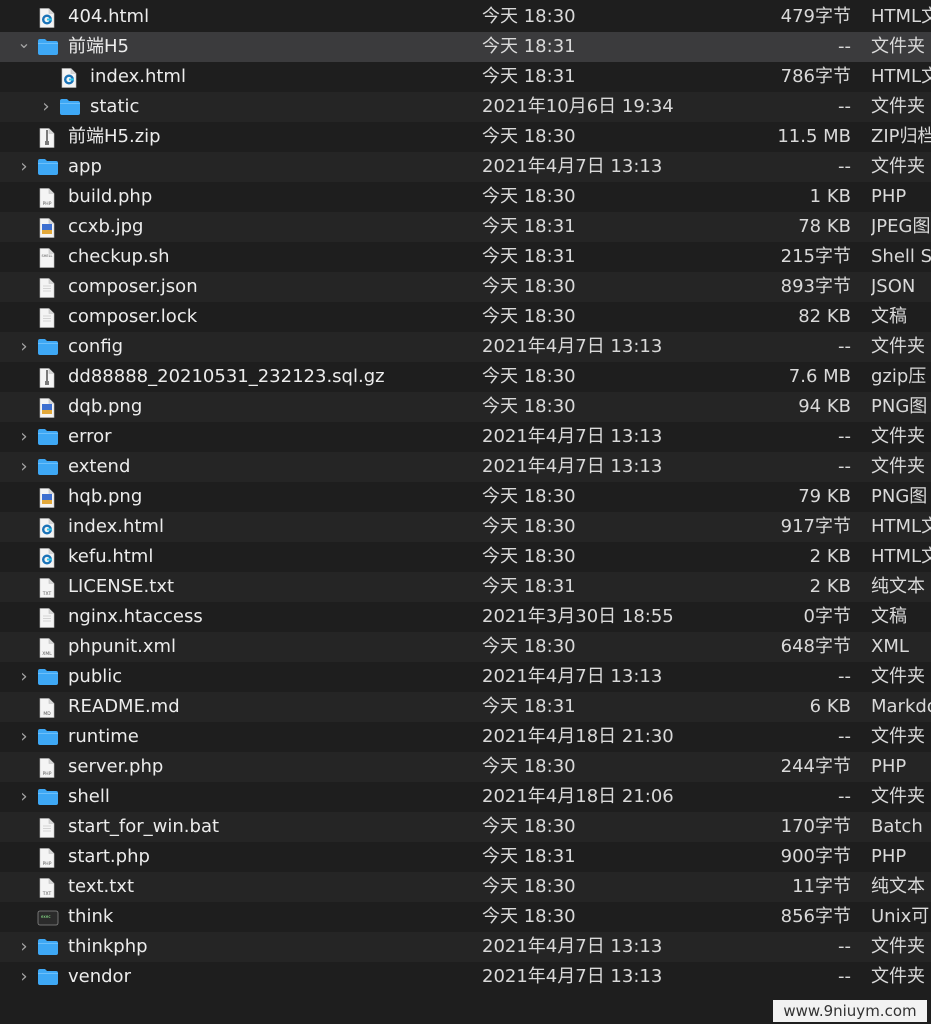 The width and height of the screenshot is (931, 1024). I want to click on folder-row: › extend 2021年4月7日 13:13 -- 文件夹, so click(465, 467).